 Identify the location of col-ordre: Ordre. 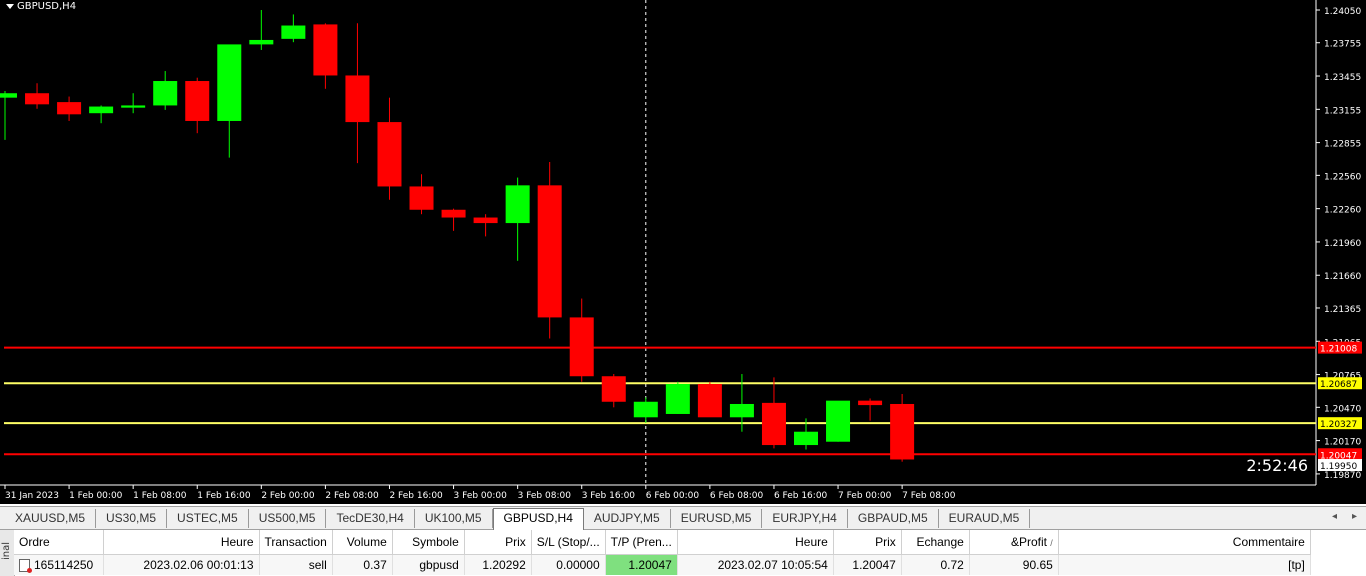
(59, 542).